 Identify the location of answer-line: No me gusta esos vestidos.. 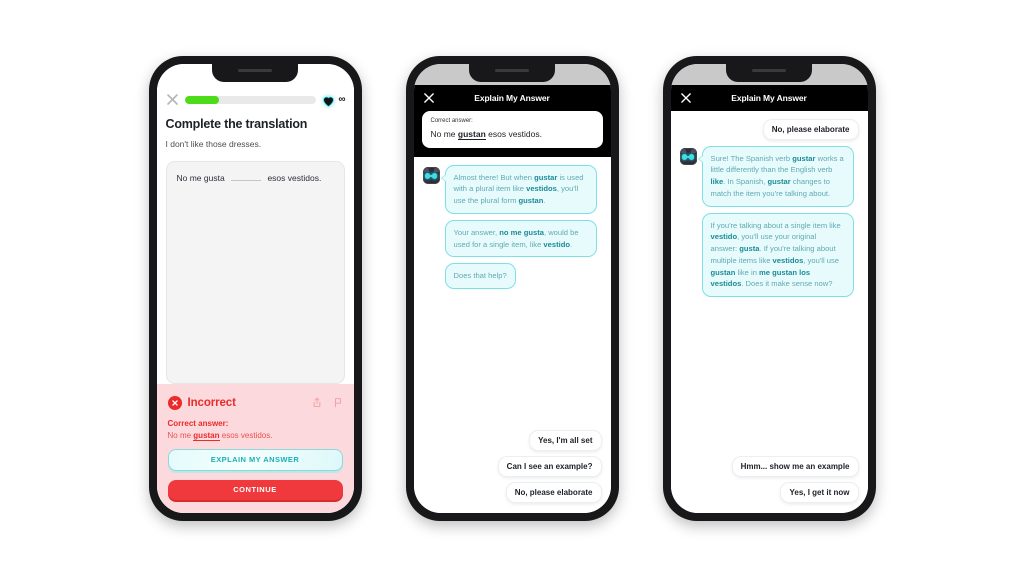
(255, 178).